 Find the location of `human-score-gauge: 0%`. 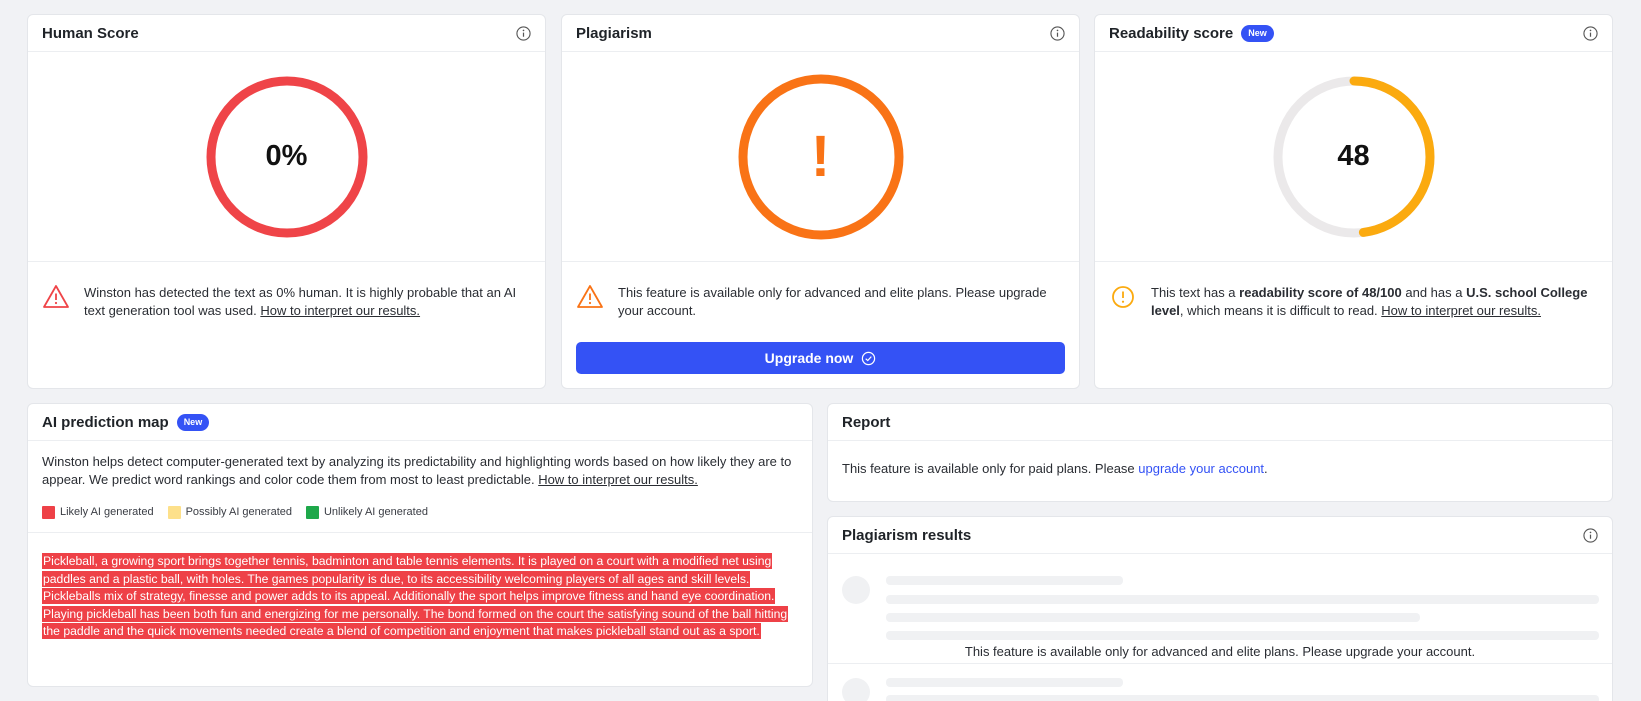

human-score-gauge: 0% is located at coordinates (286, 157).